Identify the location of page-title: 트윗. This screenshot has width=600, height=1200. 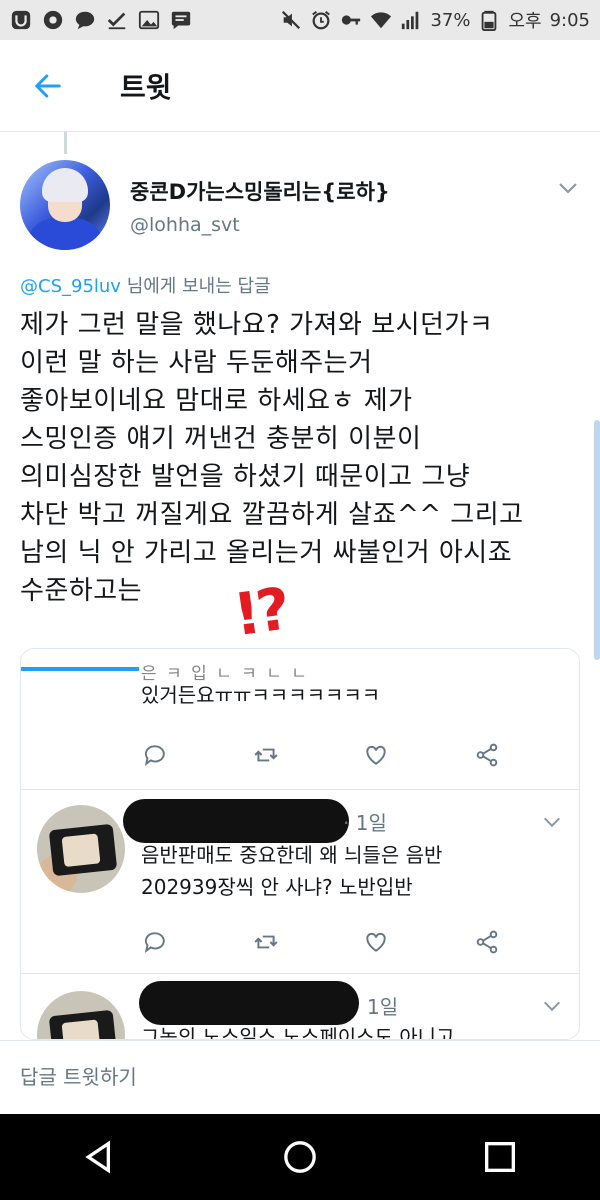
(146, 87).